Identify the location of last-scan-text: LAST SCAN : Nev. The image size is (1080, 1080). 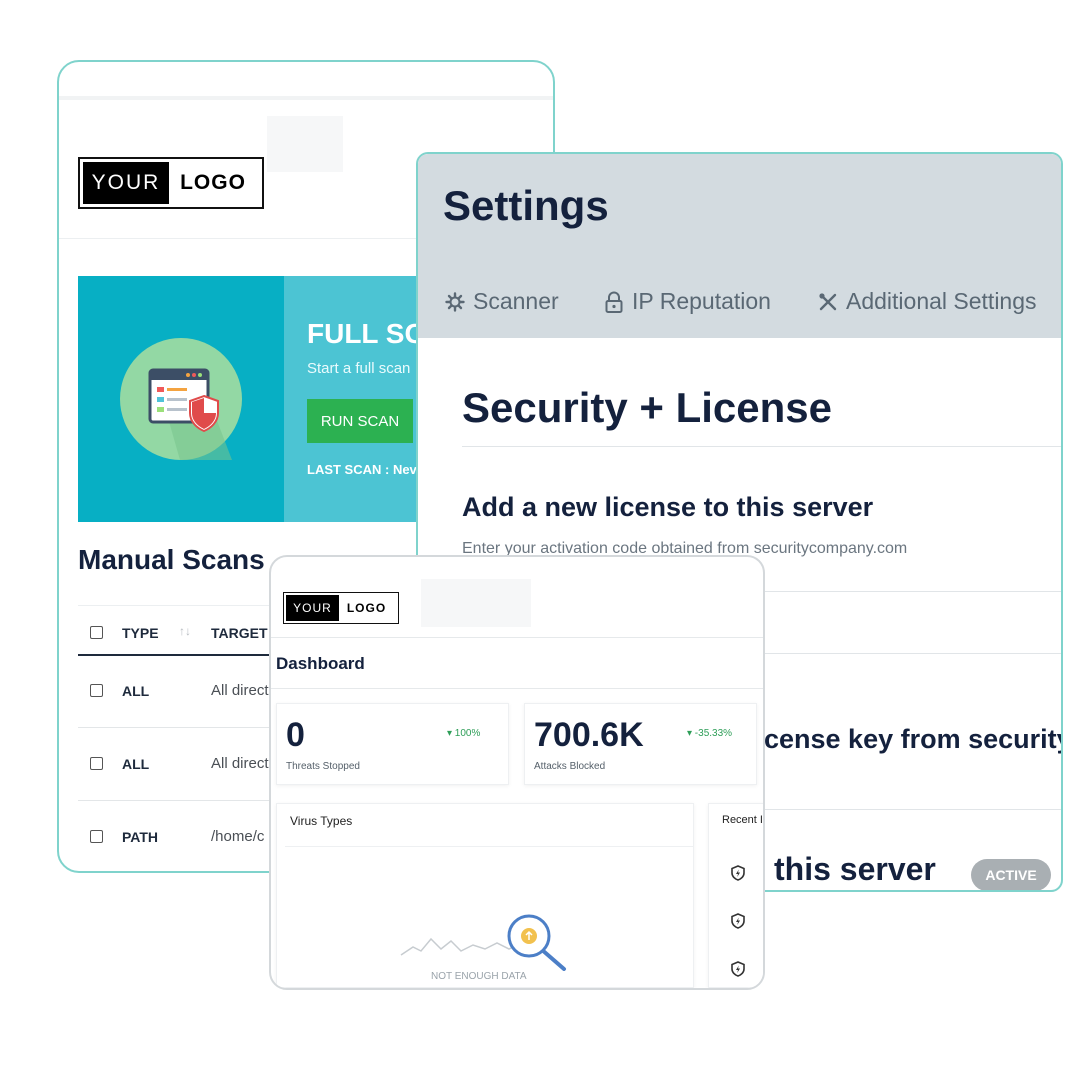
(362, 469).